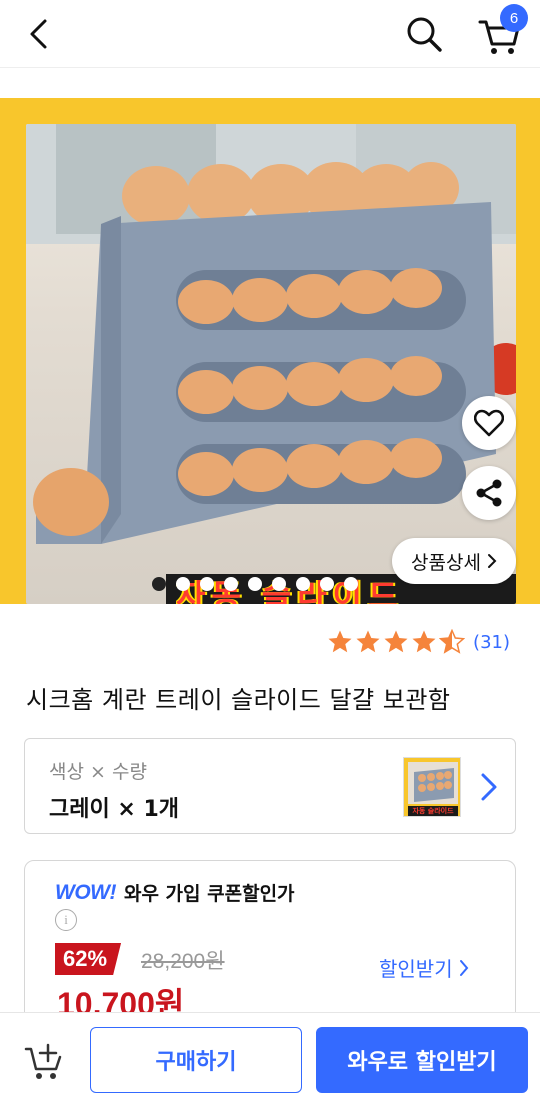  I want to click on rating-summary: (31), so click(418, 642).